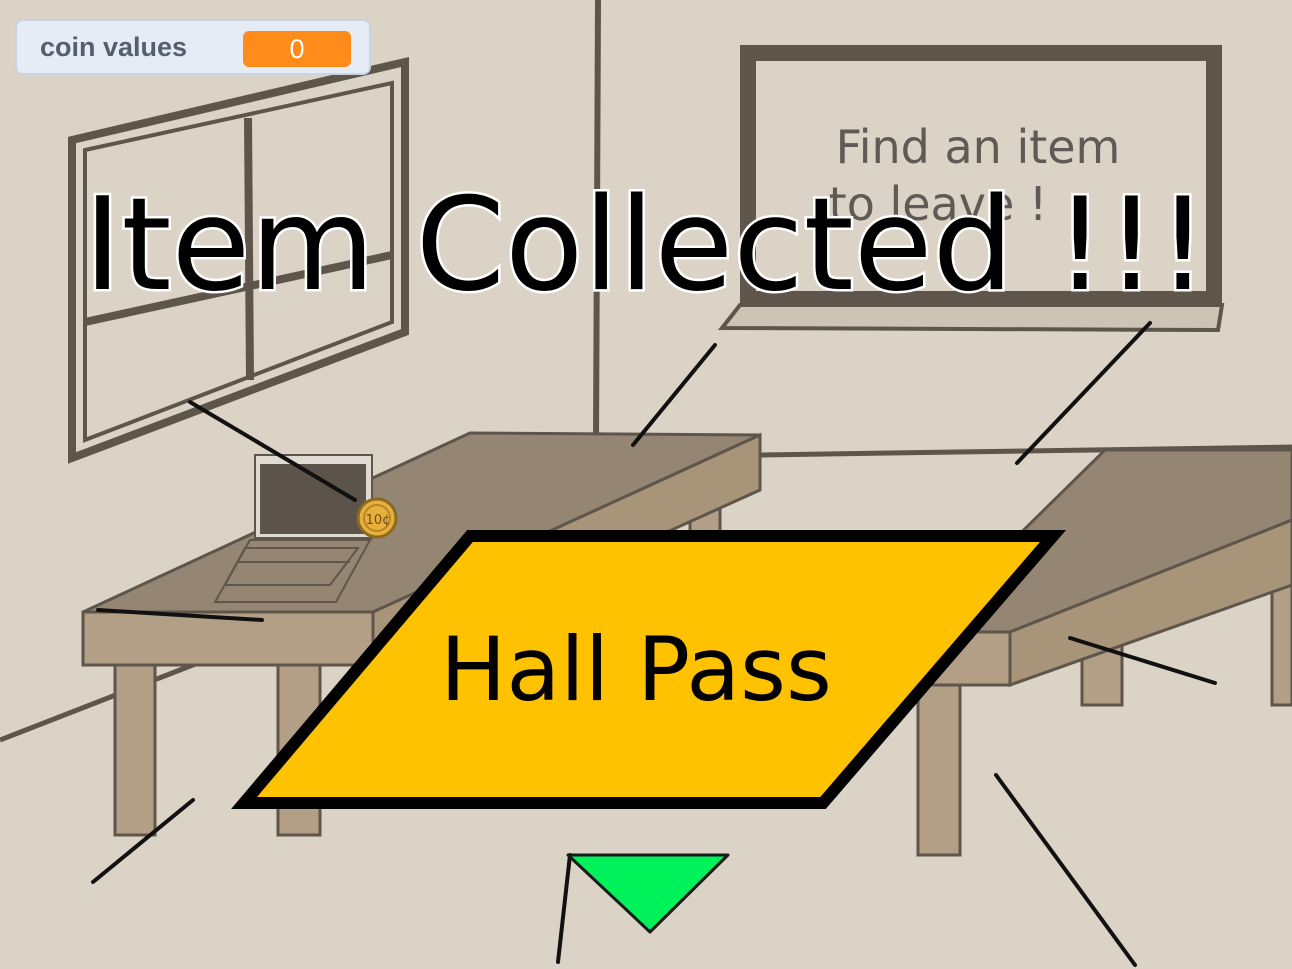 The width and height of the screenshot is (1292, 969). I want to click on coin-label: 10¢, so click(378, 520).